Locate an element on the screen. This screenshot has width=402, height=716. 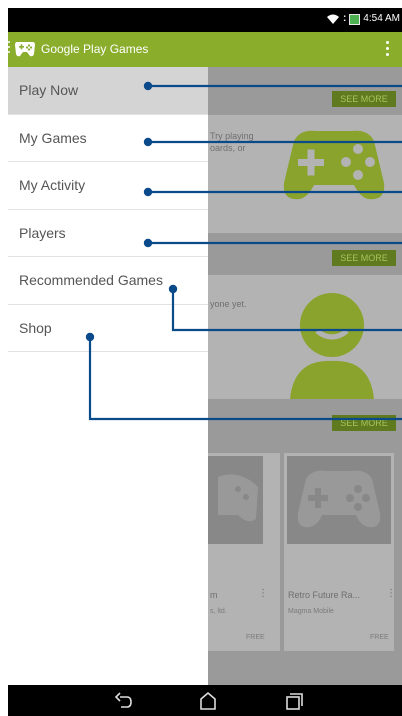
system-nav-bar is located at coordinates (205, 700).